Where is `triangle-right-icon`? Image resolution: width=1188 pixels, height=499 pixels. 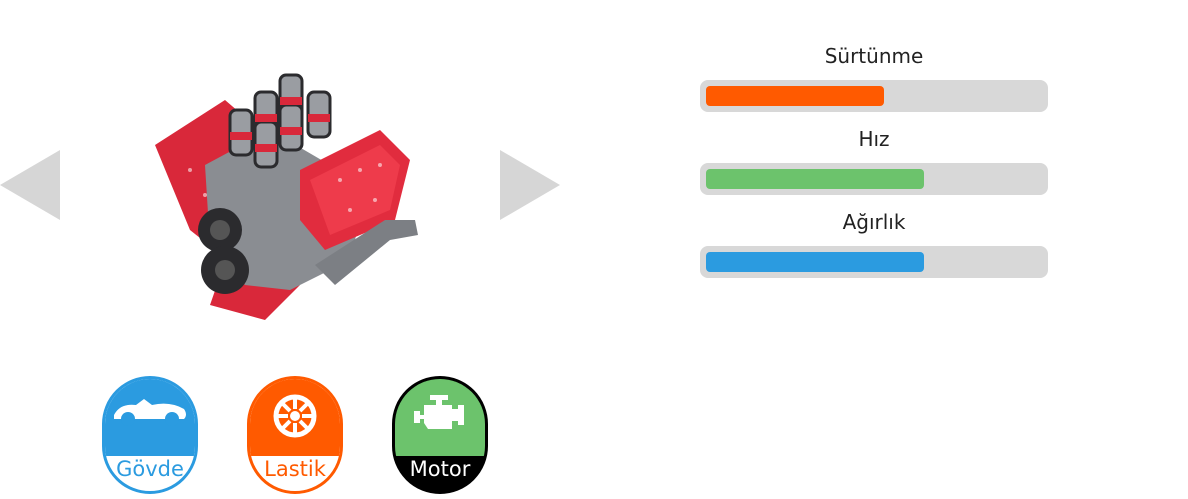
triangle-right-icon is located at coordinates (530, 185).